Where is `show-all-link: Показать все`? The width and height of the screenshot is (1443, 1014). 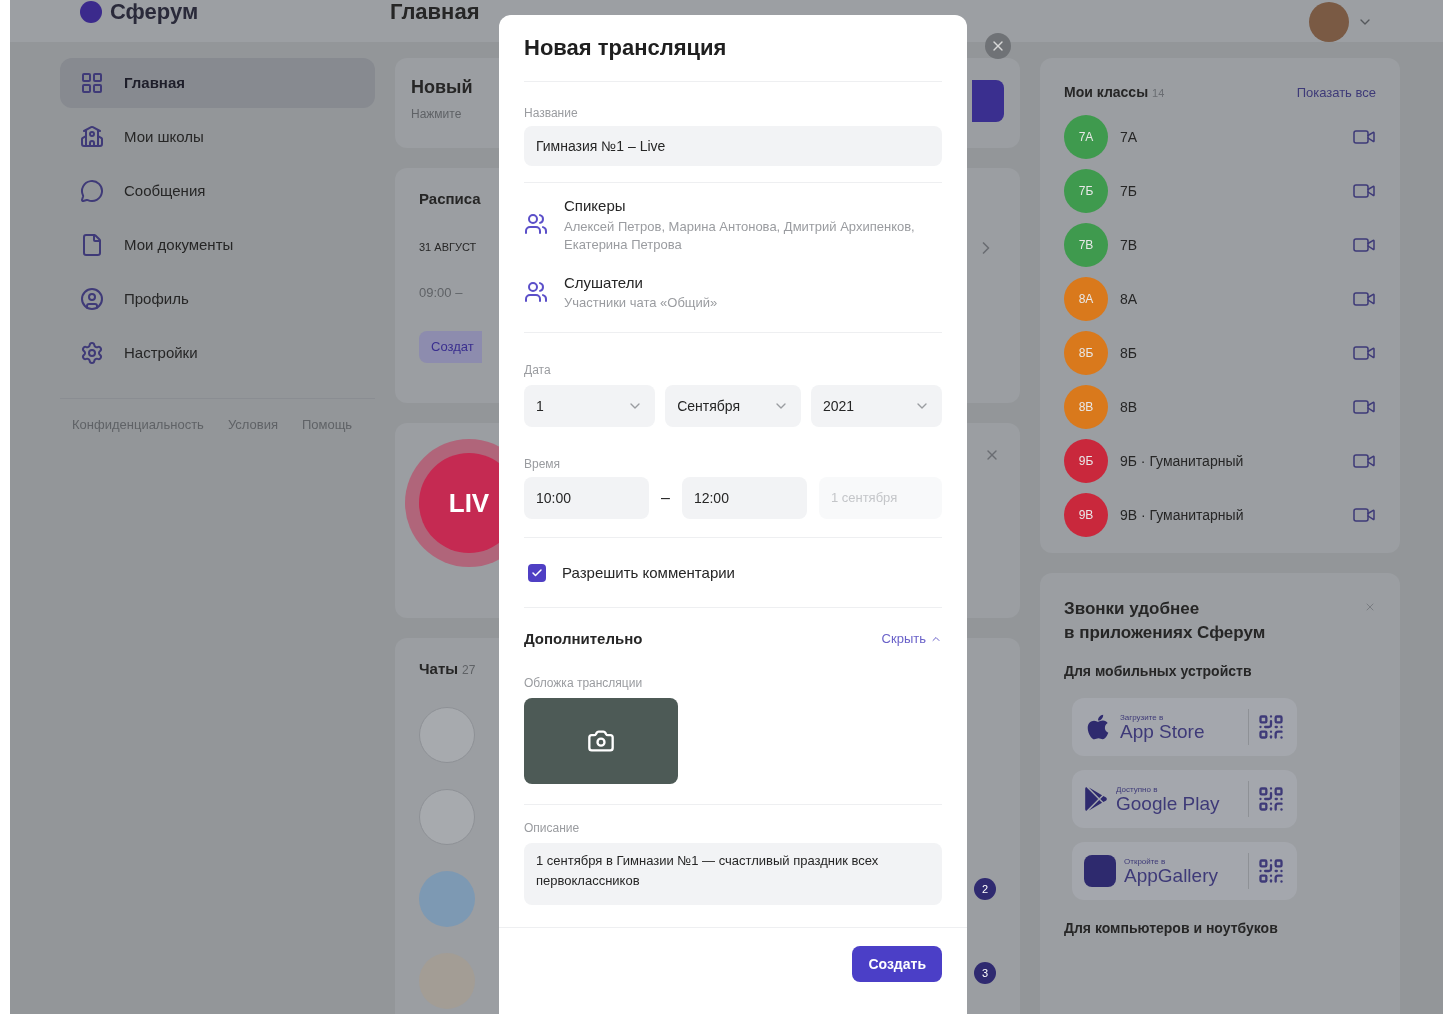 show-all-link: Показать все is located at coordinates (1336, 93).